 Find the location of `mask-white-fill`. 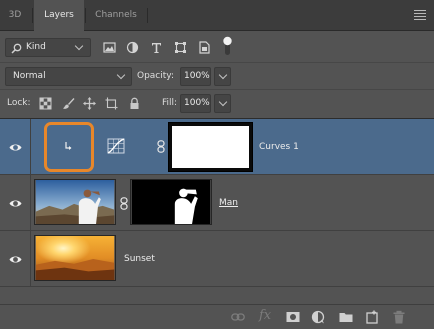

mask-white-fill is located at coordinates (210, 147).